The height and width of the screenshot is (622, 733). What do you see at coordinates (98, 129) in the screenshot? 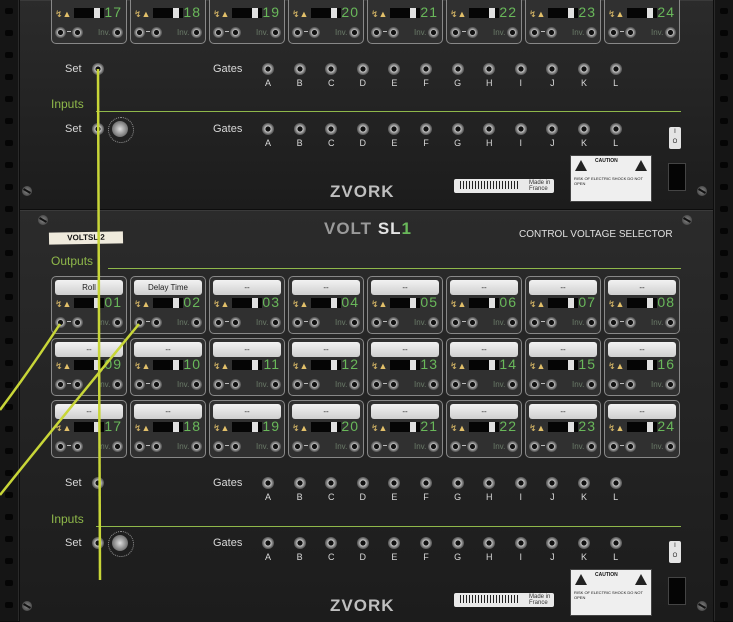
I see `upper-inputs-set-jack` at bounding box center [98, 129].